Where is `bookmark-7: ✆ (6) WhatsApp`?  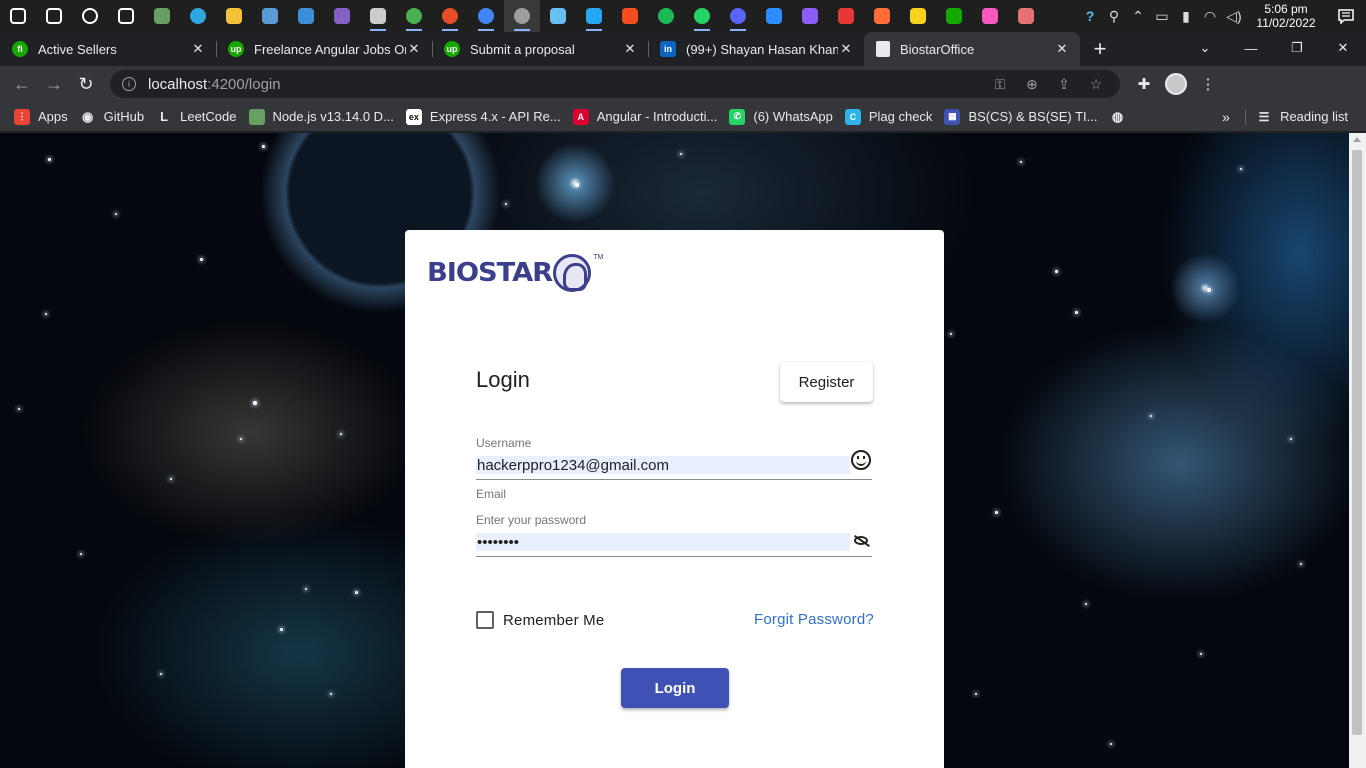 bookmark-7: ✆ (6) WhatsApp is located at coordinates (782, 117).